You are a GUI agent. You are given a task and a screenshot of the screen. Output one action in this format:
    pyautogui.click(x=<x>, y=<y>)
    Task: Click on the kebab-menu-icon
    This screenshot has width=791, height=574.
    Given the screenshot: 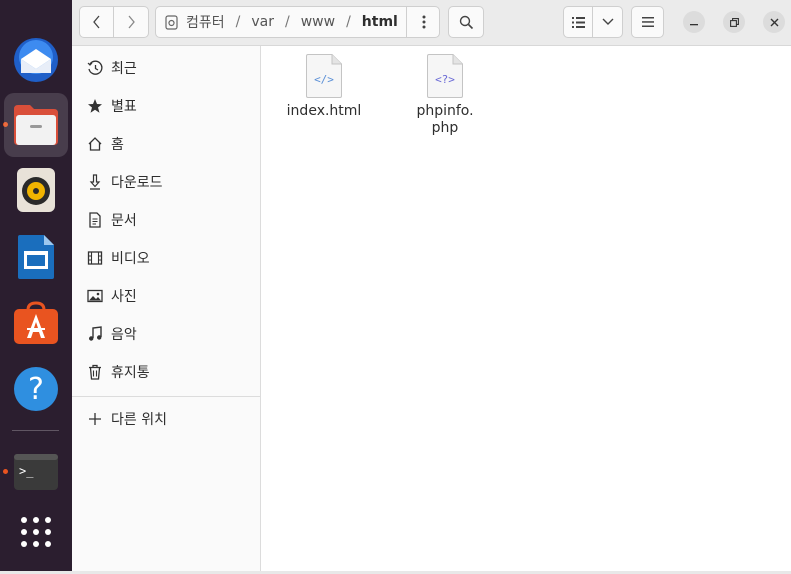 What is the action you would take?
    pyautogui.click(x=424, y=22)
    